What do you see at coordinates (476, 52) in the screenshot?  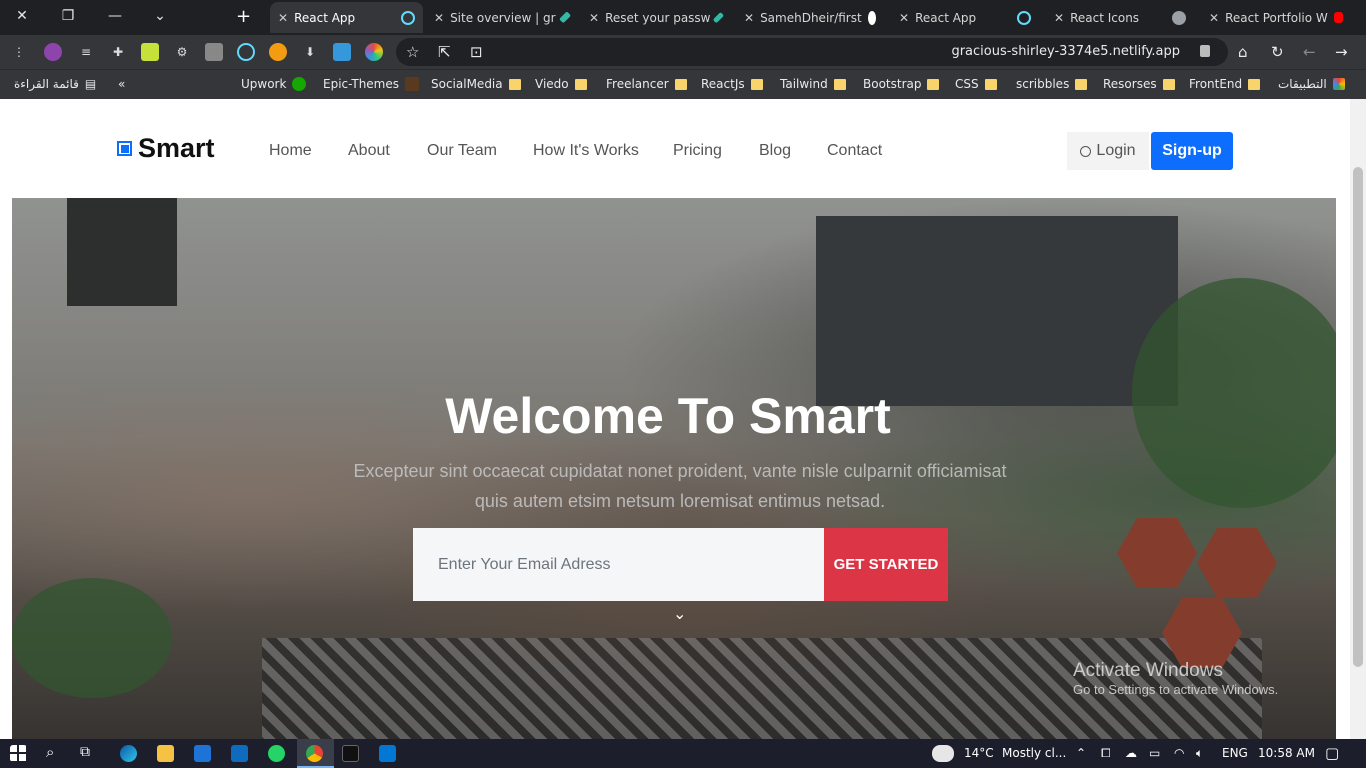 I see `translate-icon: ⊡` at bounding box center [476, 52].